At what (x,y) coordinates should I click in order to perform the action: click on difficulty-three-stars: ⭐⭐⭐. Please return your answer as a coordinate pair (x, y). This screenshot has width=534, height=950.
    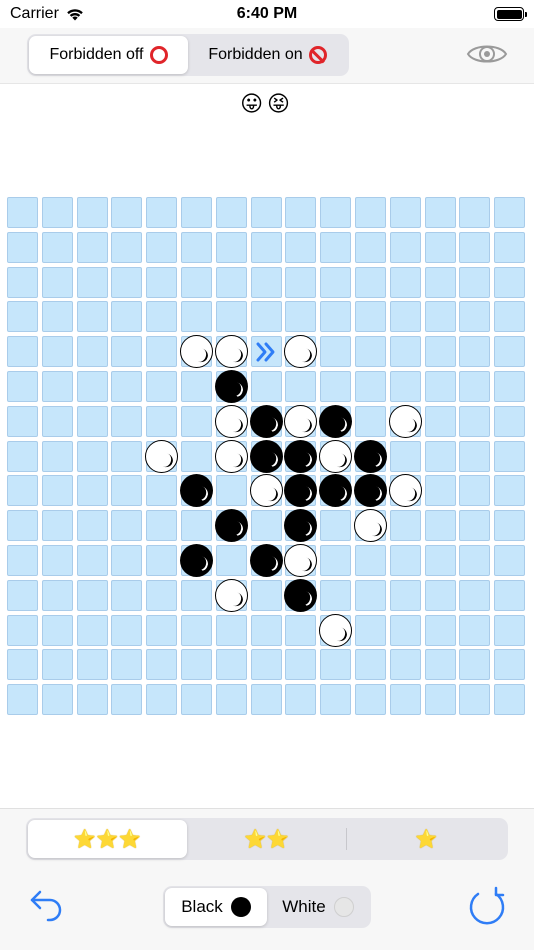
    Looking at the image, I should click on (107, 839).